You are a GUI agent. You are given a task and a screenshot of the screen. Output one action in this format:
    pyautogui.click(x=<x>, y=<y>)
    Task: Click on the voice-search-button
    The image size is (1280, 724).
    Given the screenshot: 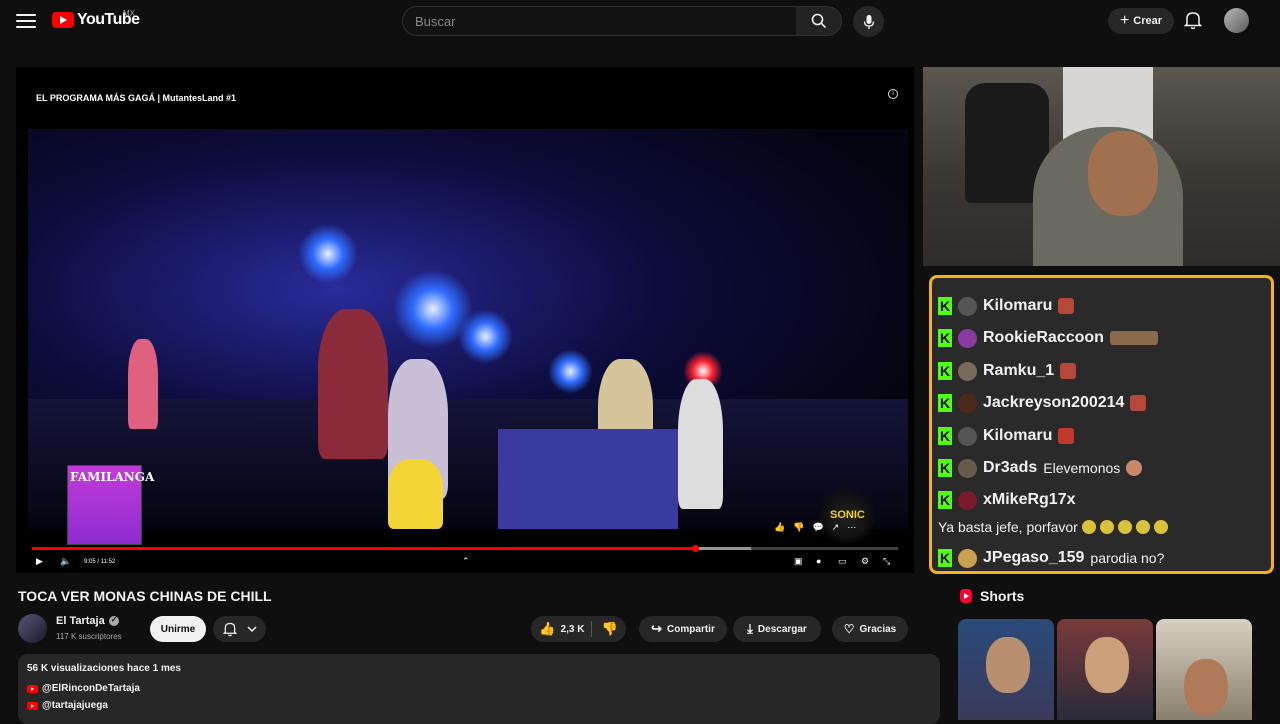 What is the action you would take?
    pyautogui.click(x=868, y=21)
    